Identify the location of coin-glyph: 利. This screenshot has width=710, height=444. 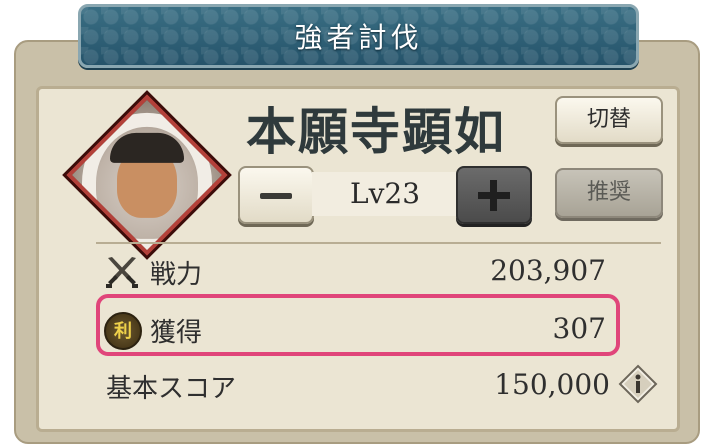
(123, 331).